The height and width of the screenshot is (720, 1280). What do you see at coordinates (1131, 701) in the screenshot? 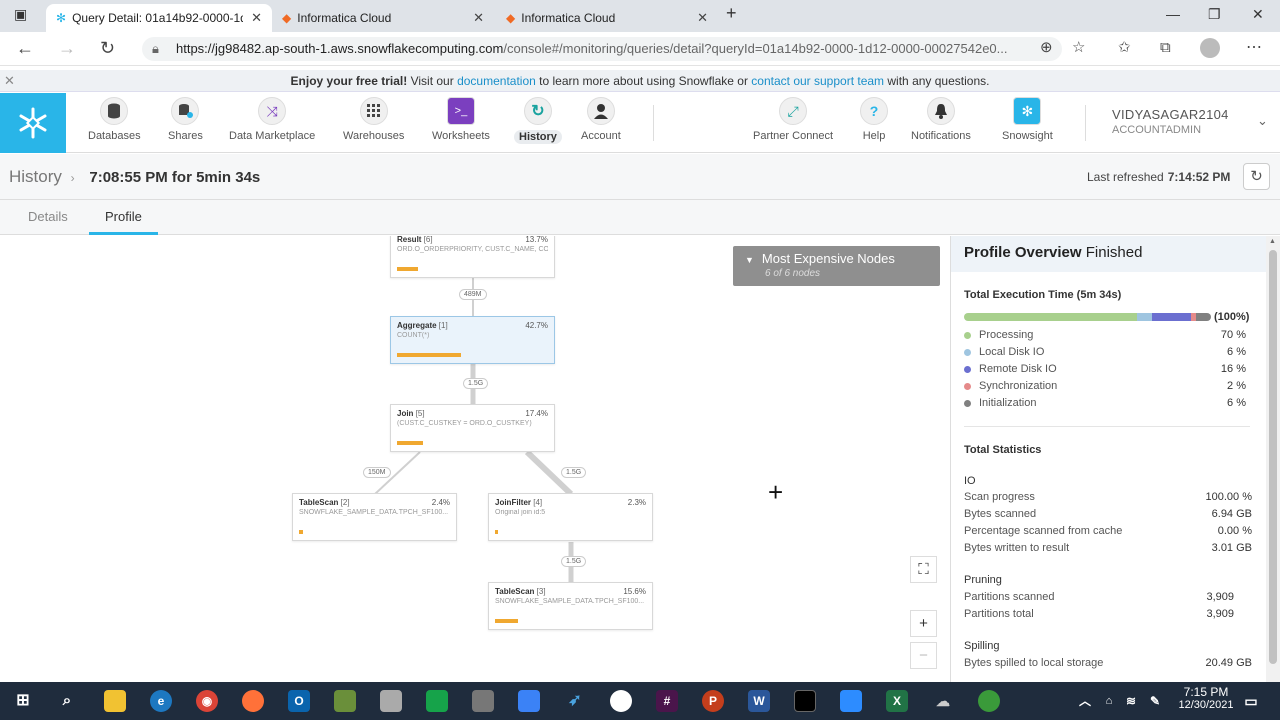
I see `wifi-icon: ≋` at bounding box center [1131, 701].